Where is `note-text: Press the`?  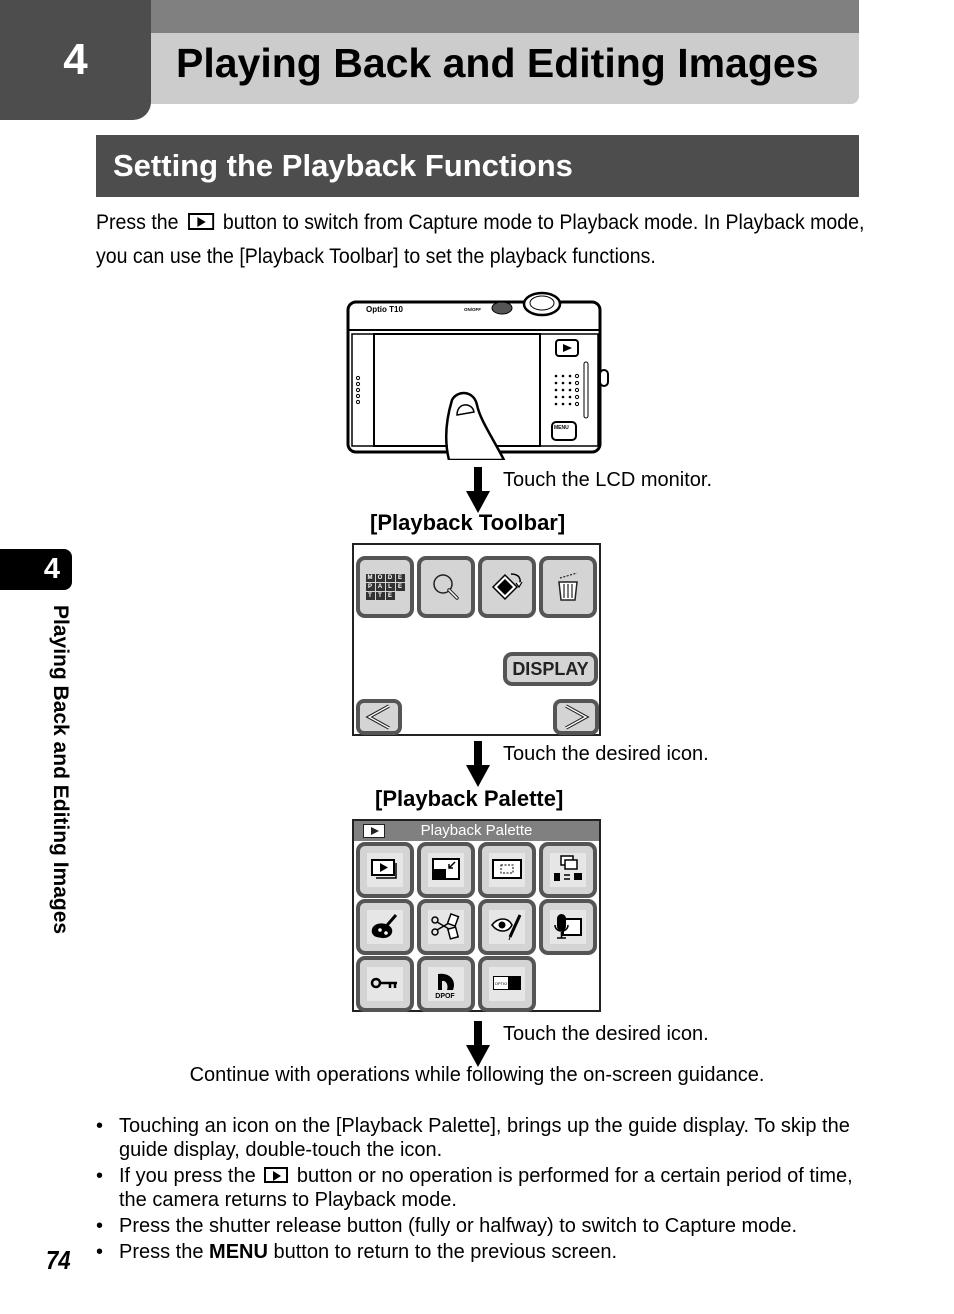
note-text: Press the is located at coordinates (161, 1252).